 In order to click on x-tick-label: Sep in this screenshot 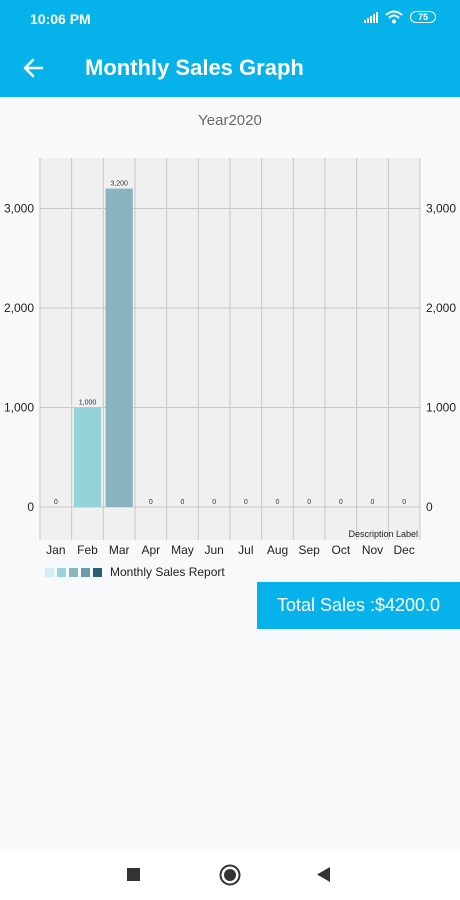, I will do `click(309, 550)`.